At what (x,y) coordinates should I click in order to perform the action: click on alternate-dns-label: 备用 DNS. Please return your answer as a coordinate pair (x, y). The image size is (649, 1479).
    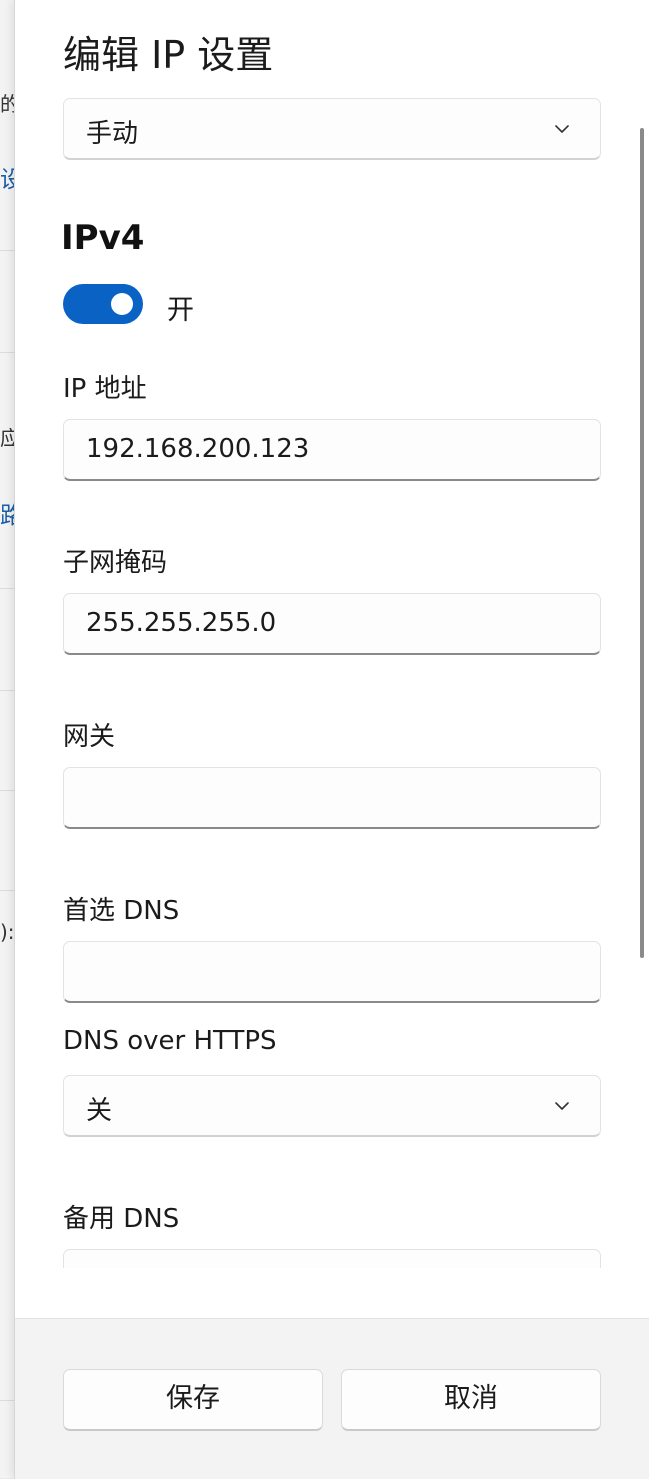
    Looking at the image, I should click on (121, 1219).